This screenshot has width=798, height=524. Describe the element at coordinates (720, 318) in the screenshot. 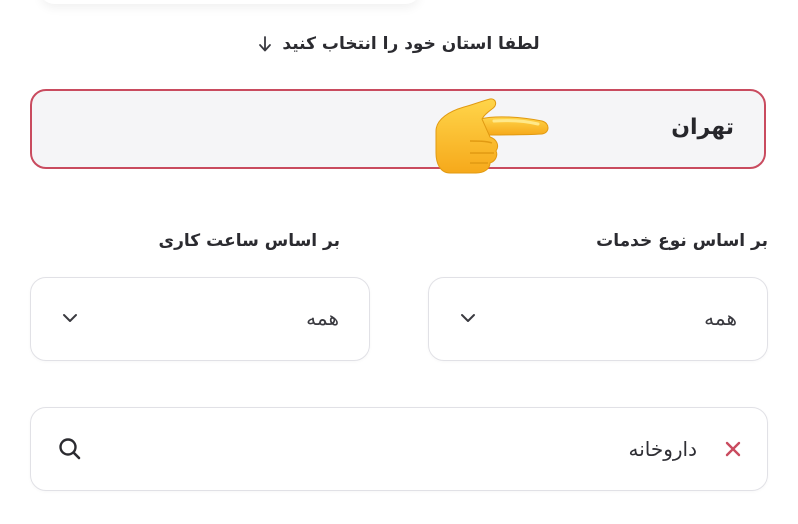

I see `service-type-dropdown-value: همه` at that location.